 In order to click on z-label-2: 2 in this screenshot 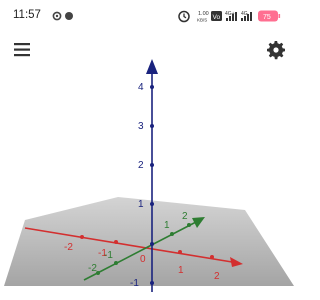, I will do `click(141, 165)`.